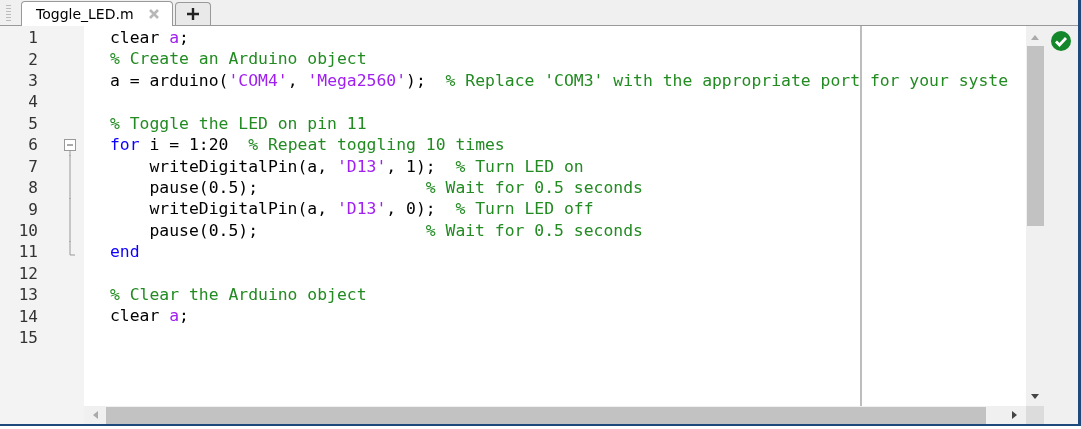 This screenshot has width=1081, height=429. Describe the element at coordinates (1035, 397) in the screenshot. I see `scroll-down-icon` at that location.